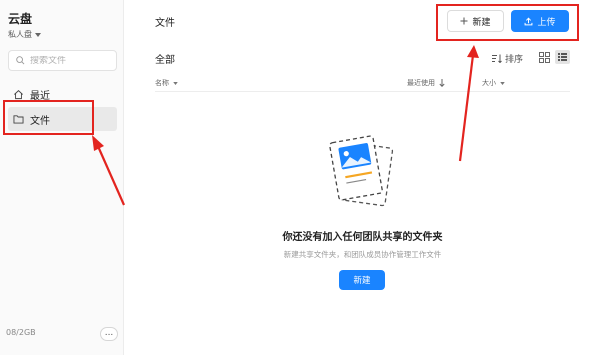 The image size is (600, 355). I want to click on sidebar-item-label: 文件, so click(40, 121).